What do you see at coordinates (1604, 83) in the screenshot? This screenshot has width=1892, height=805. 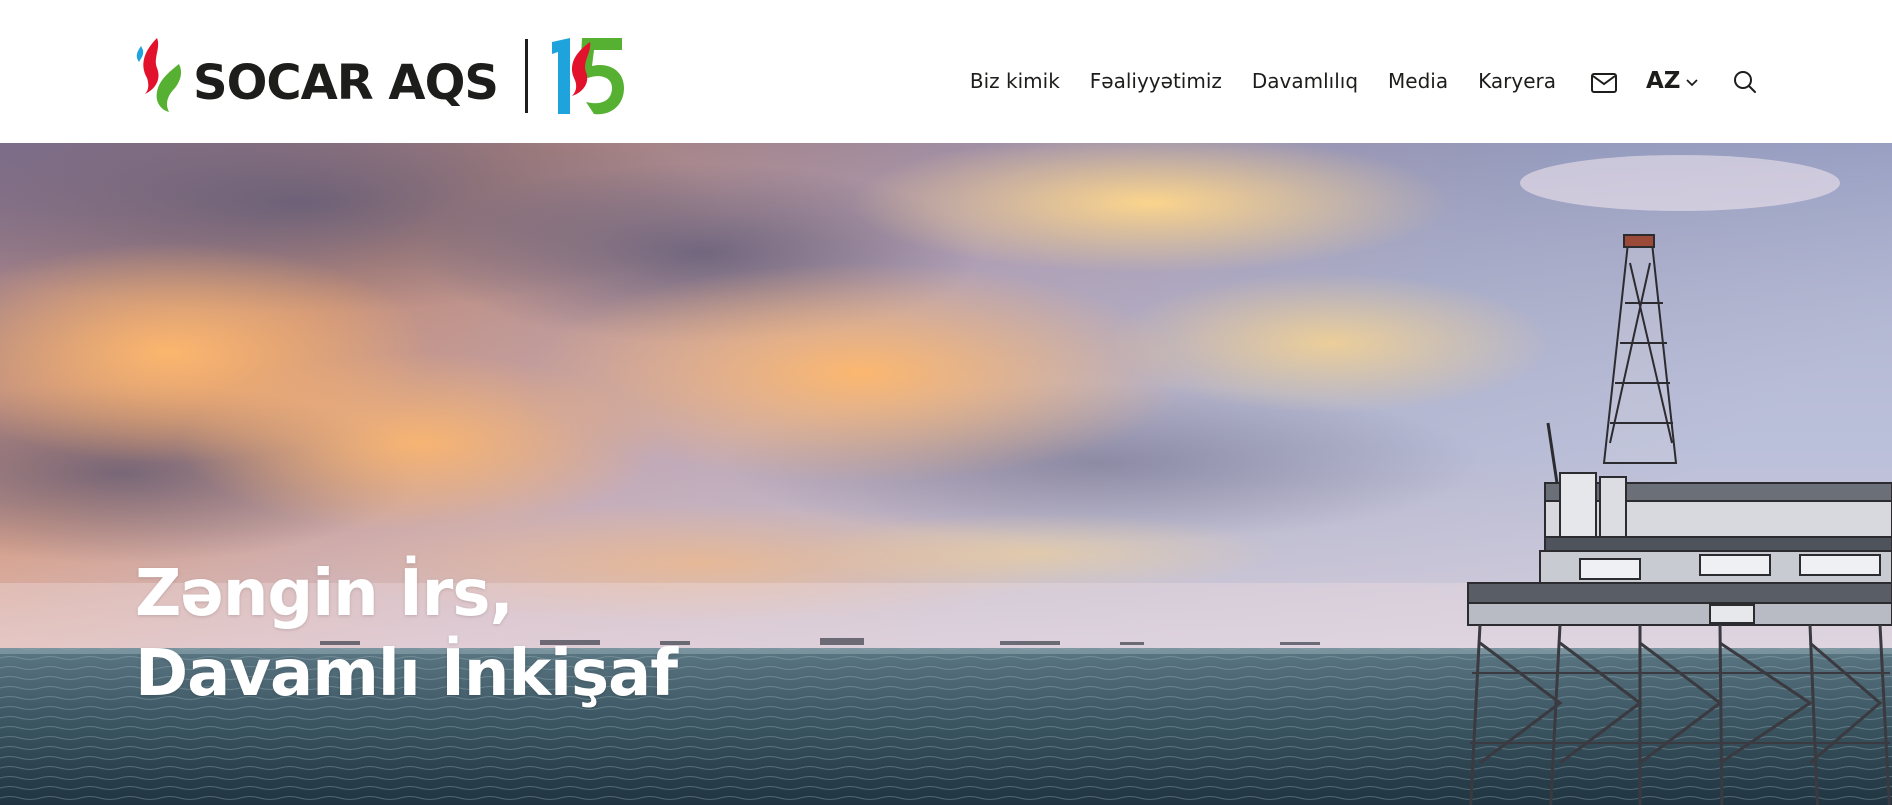 I see `mail-icon` at bounding box center [1604, 83].